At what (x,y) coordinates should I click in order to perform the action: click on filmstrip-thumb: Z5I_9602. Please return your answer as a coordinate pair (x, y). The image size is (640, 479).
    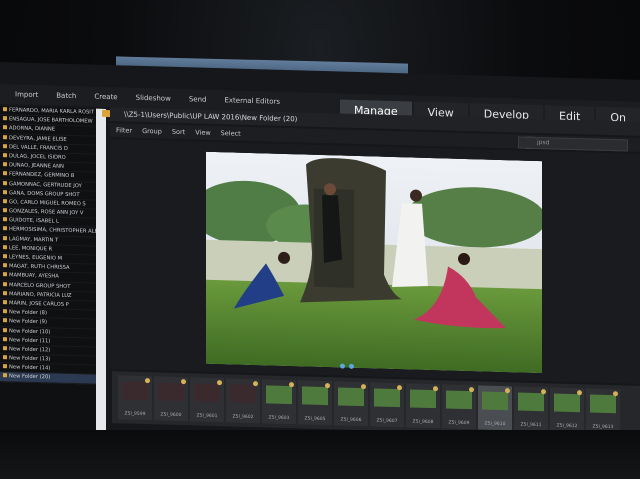
    Looking at the image, I should click on (243, 401).